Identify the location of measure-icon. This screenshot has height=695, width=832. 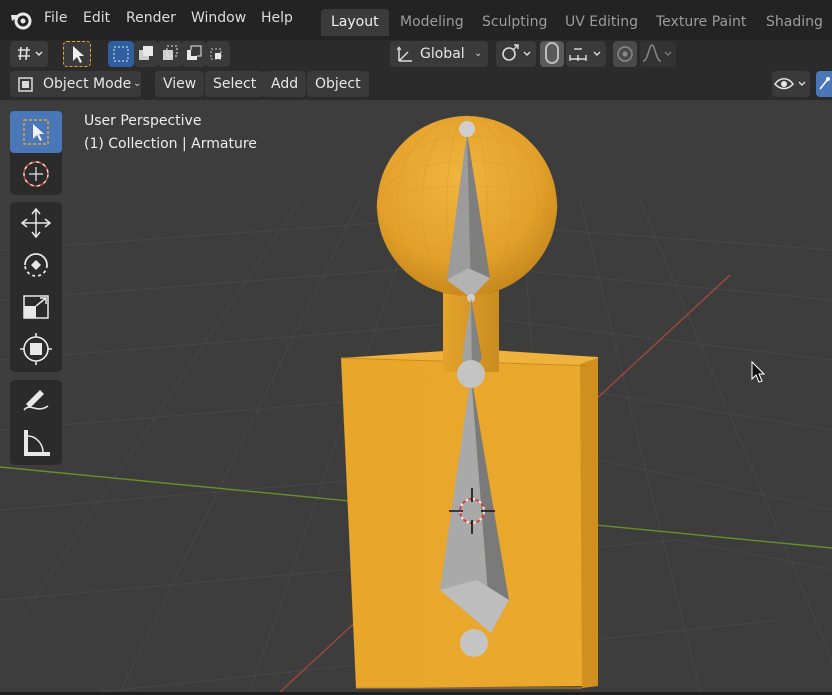
(37, 443).